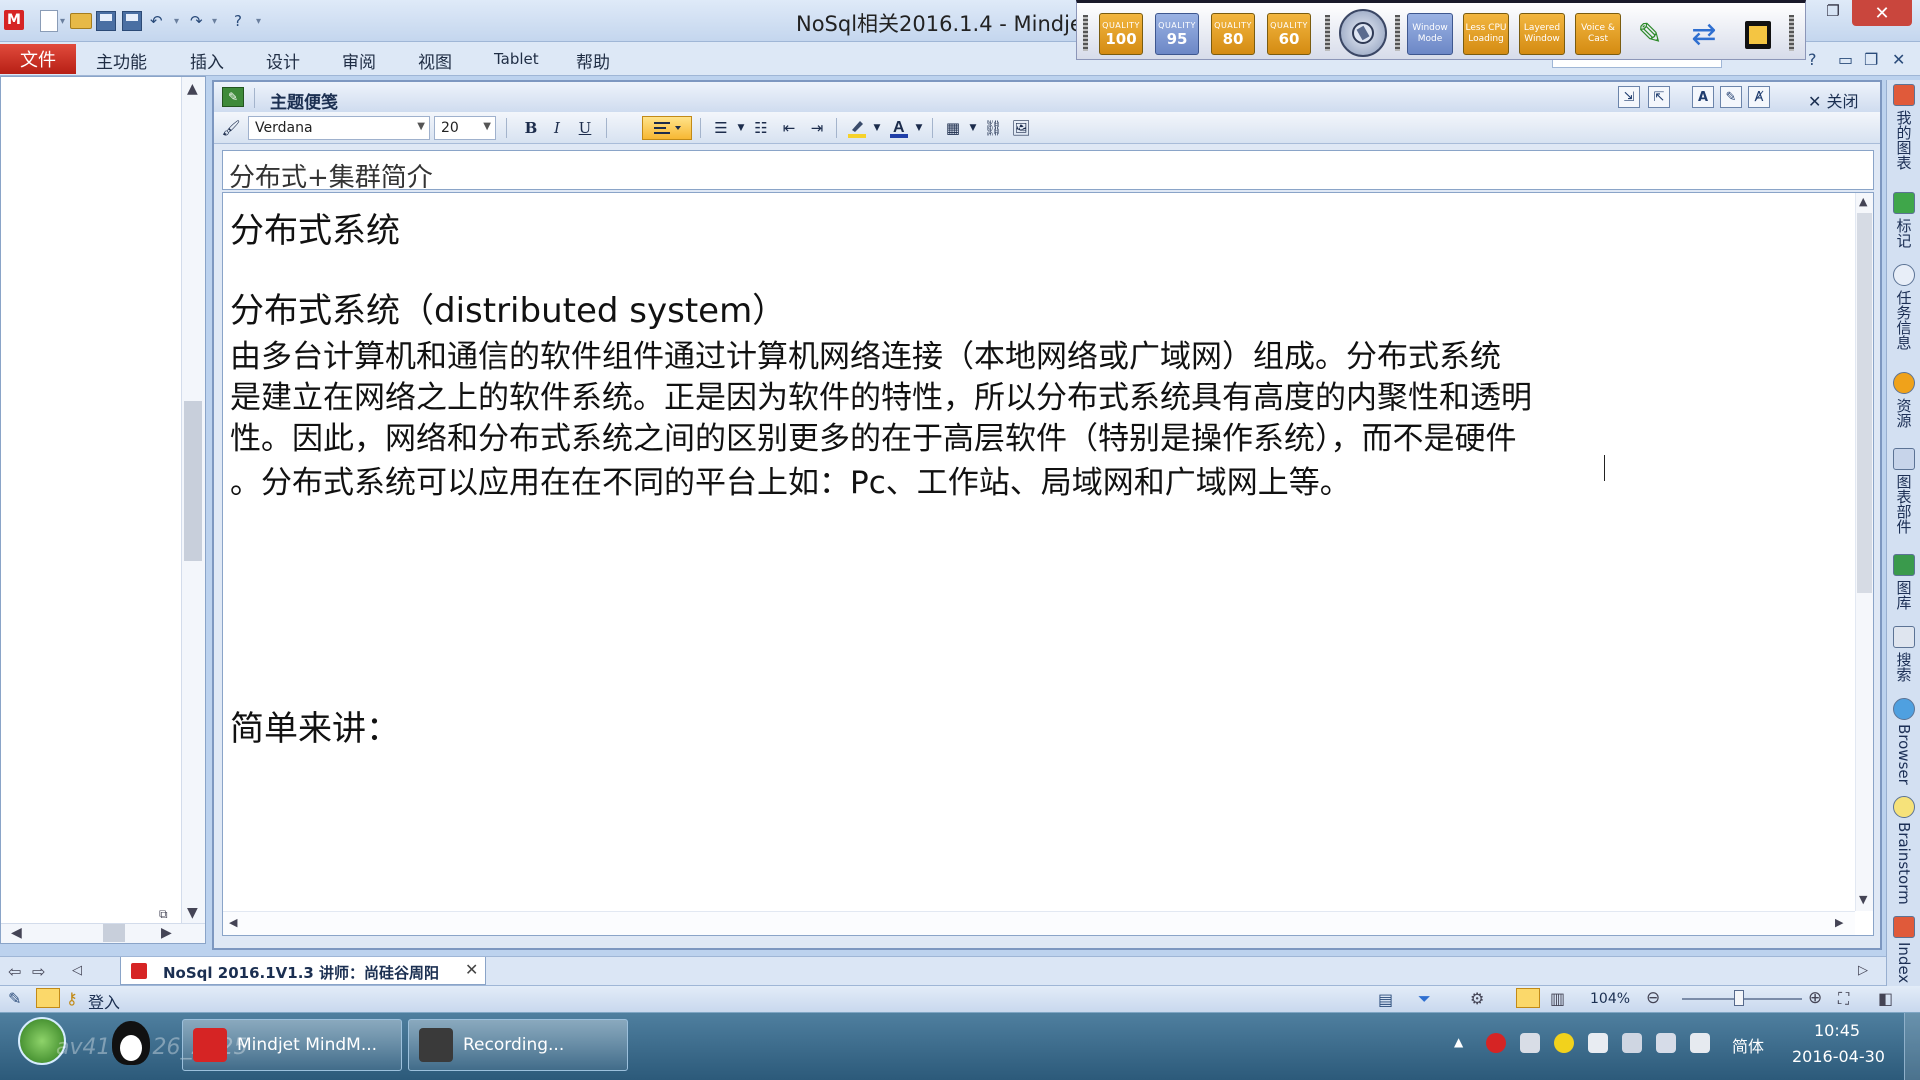 This screenshot has width=1920, height=1080. What do you see at coordinates (1039, 923) in the screenshot?
I see `editor-horizontal-scrollbar: ◀ ▶` at bounding box center [1039, 923].